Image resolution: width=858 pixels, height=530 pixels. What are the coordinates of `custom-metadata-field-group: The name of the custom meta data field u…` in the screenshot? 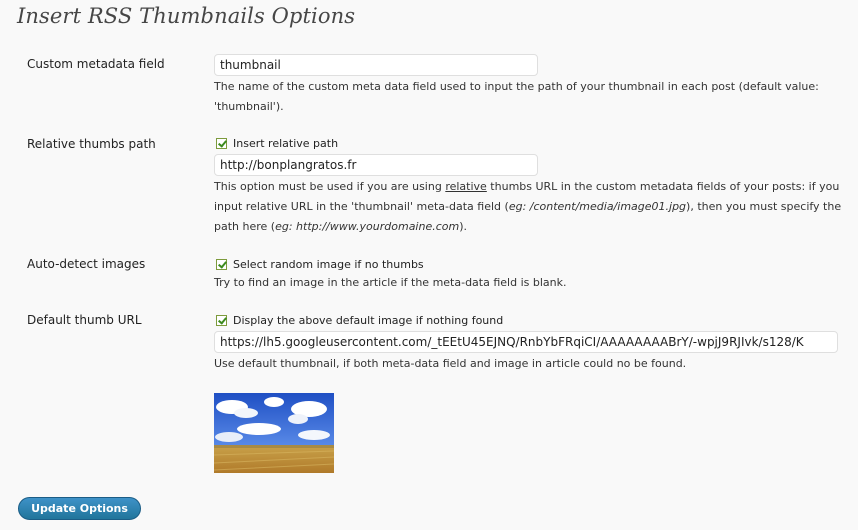 It's located at (529, 85).